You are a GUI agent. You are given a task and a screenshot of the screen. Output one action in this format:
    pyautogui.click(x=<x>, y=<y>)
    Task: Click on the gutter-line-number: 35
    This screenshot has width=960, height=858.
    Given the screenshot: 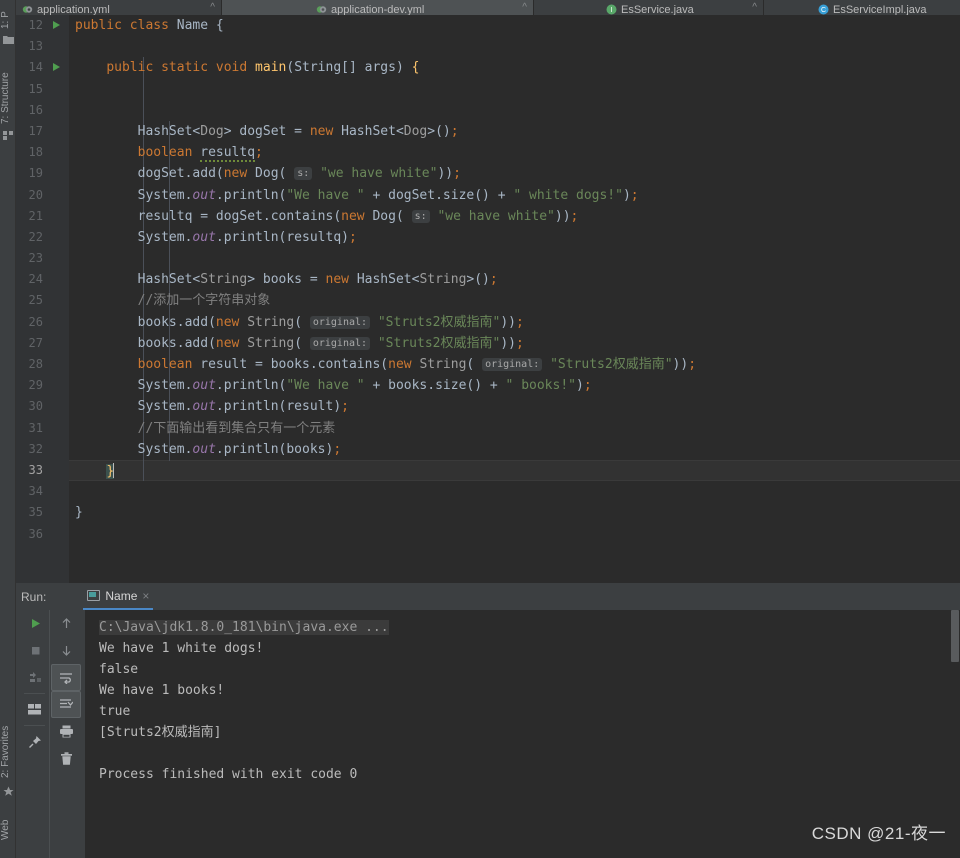 What is the action you would take?
    pyautogui.click(x=42, y=512)
    